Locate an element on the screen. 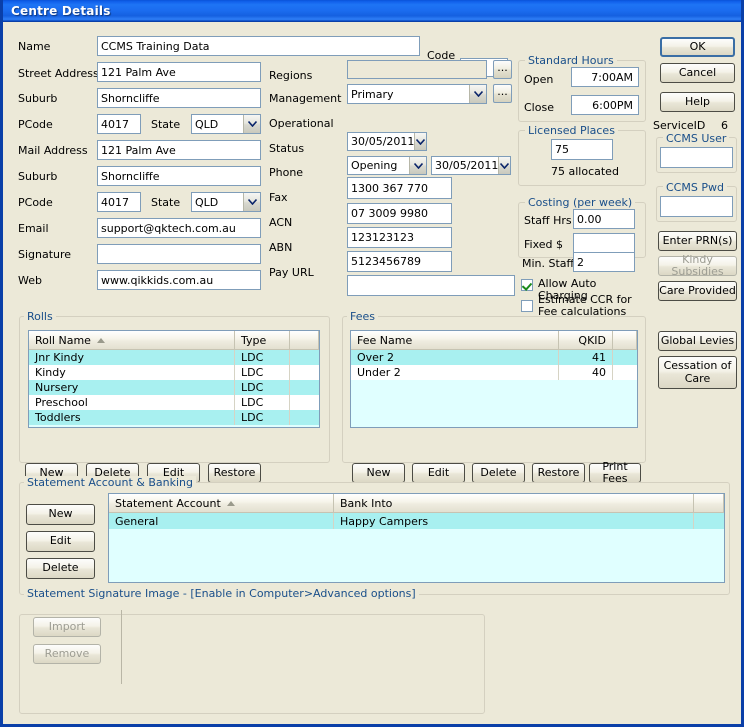  label-name: Name is located at coordinates (34, 46).